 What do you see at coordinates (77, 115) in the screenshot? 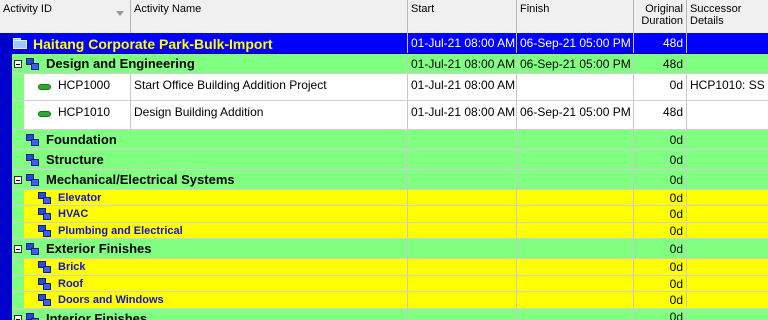
I see `activity-id-cell: HCP1010` at bounding box center [77, 115].